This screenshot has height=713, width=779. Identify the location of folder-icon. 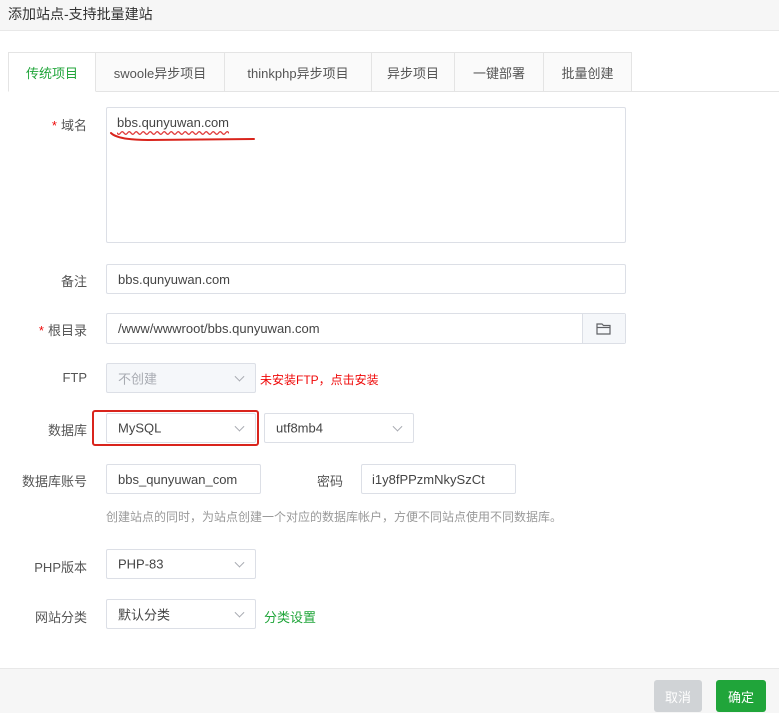
(603, 329).